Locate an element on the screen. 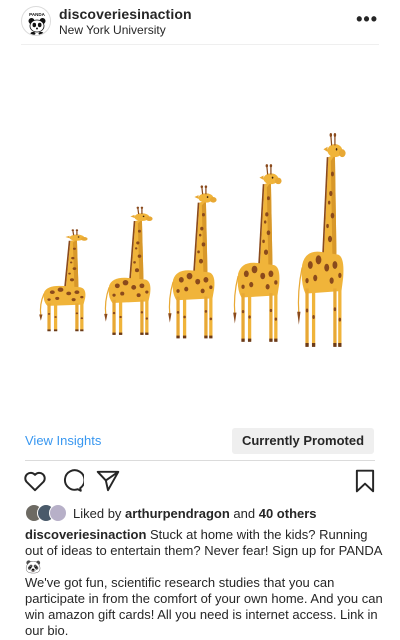  comment-icon is located at coordinates (72, 481).